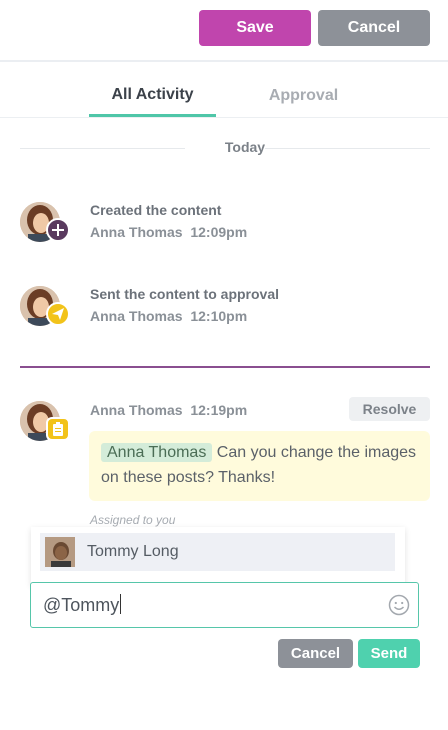  What do you see at coordinates (224, 97) in the screenshot?
I see `activity-tabs: All Activity Approval` at bounding box center [224, 97].